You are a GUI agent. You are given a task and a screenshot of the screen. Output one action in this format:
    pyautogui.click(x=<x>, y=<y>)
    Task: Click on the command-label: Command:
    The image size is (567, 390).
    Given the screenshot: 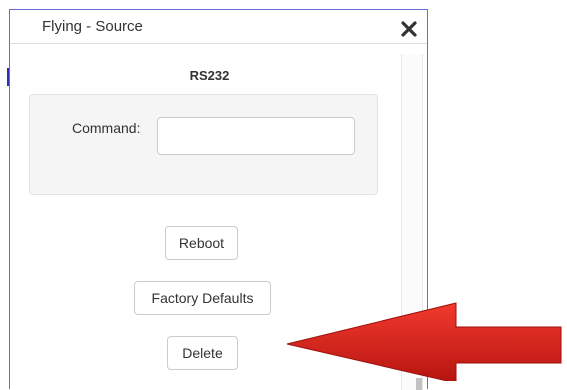 What is the action you would take?
    pyautogui.click(x=106, y=128)
    